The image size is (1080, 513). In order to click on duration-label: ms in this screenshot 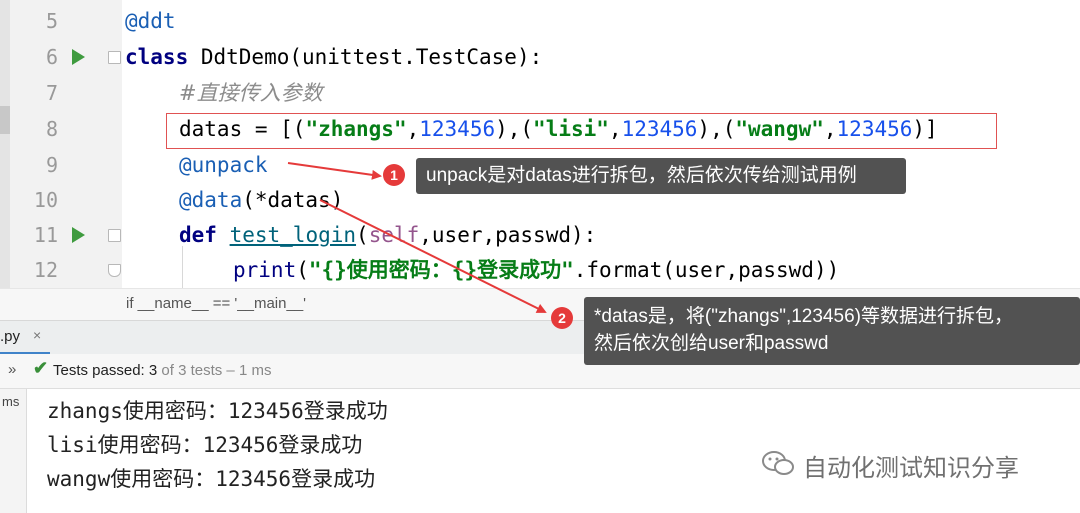, I will do `click(11, 401)`.